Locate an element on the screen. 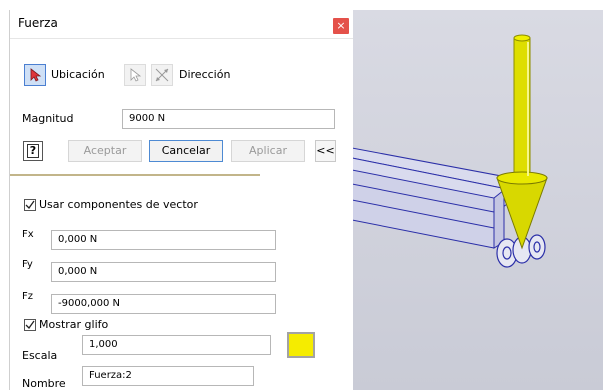 This screenshot has width=603, height=390. scale-label: Escala is located at coordinates (40, 355).